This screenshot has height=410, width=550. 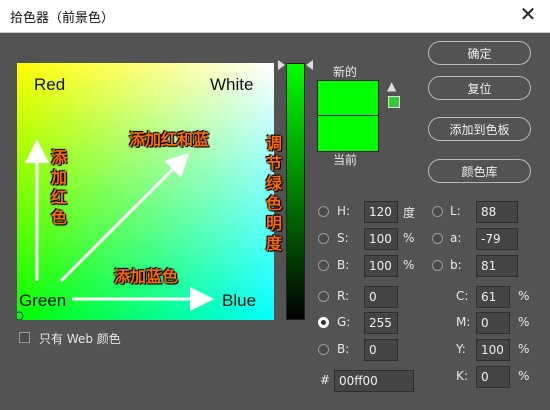 I want to click on brightness-unit: %, so click(x=409, y=265).